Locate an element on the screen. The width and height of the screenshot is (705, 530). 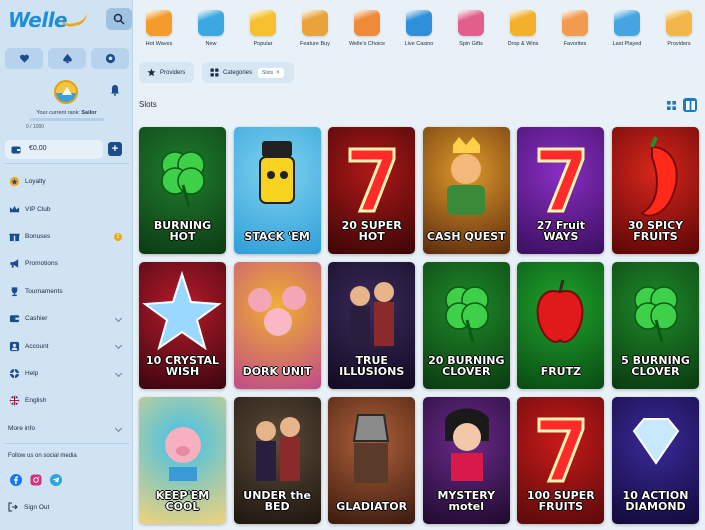
category-label: Live Casino is located at coordinates (419, 44).